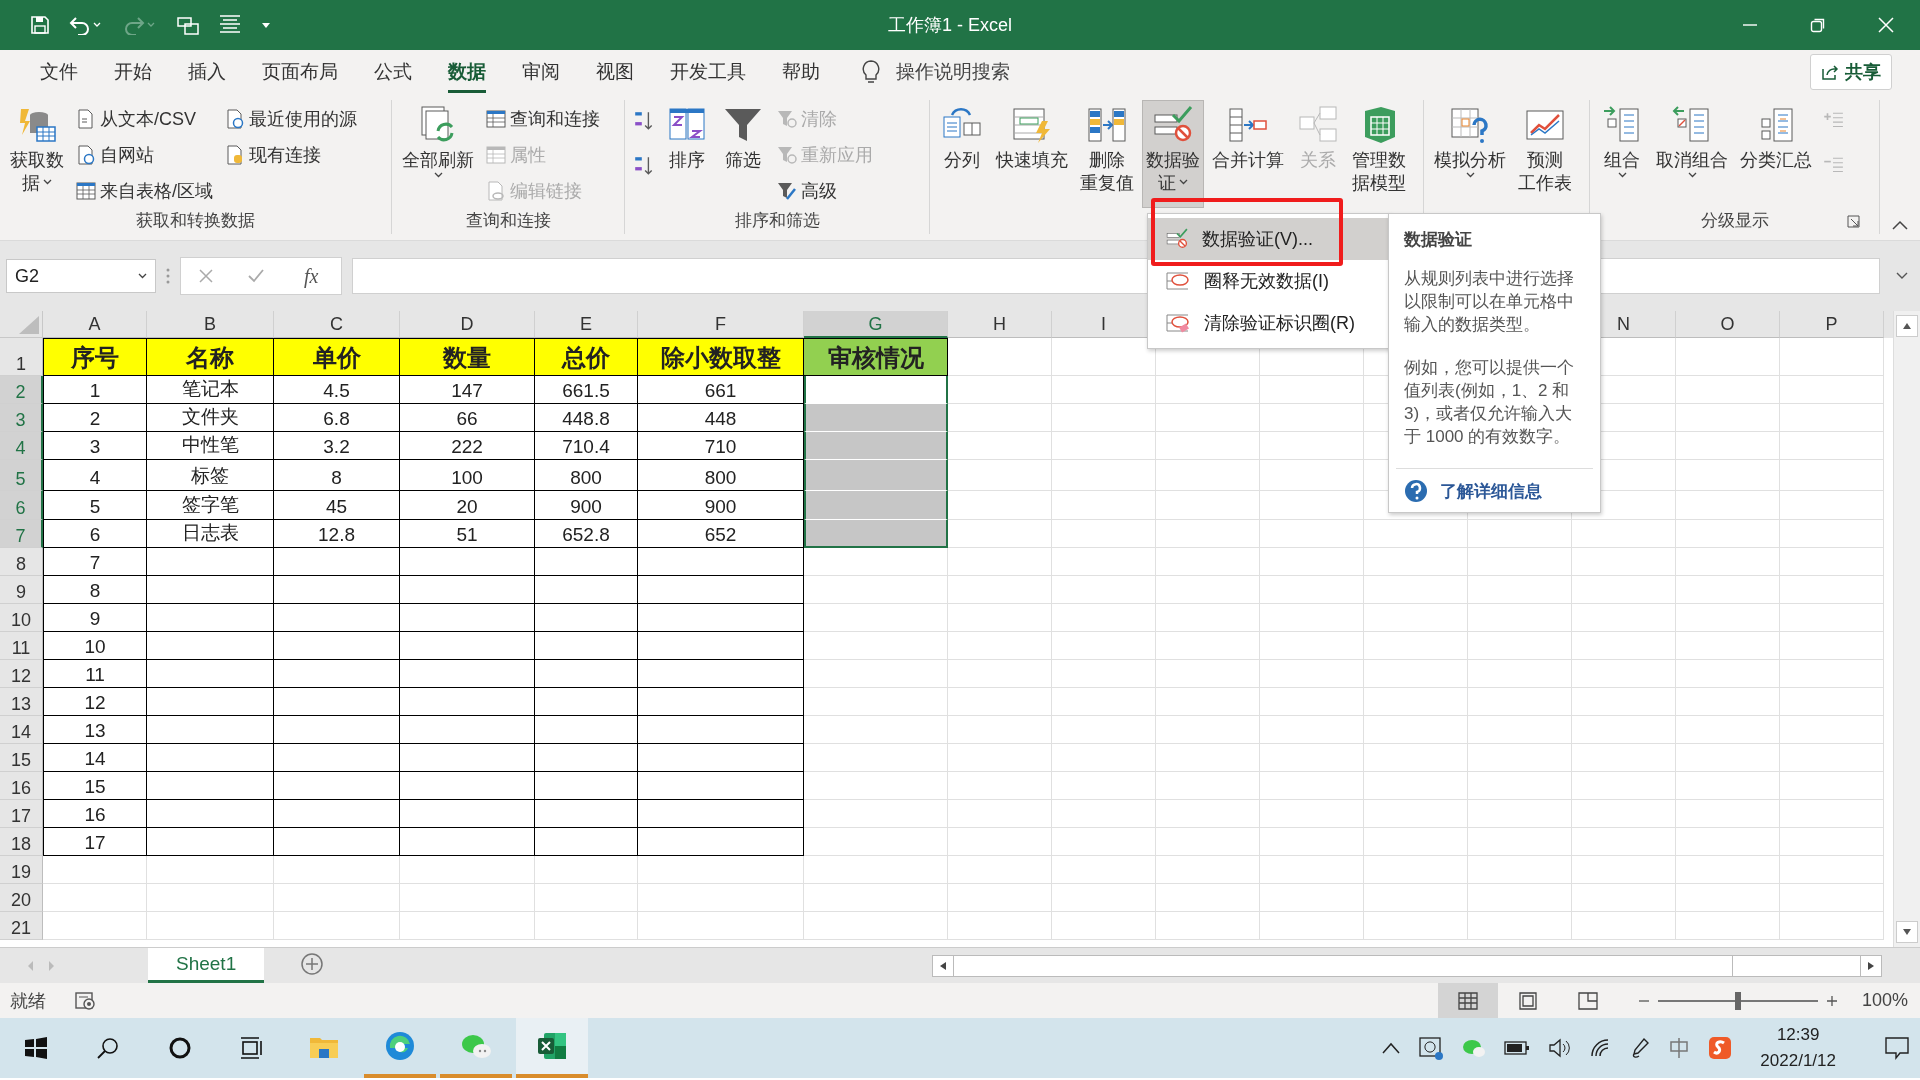  I want to click on ribbon-tab: 开发工具, so click(708, 72).